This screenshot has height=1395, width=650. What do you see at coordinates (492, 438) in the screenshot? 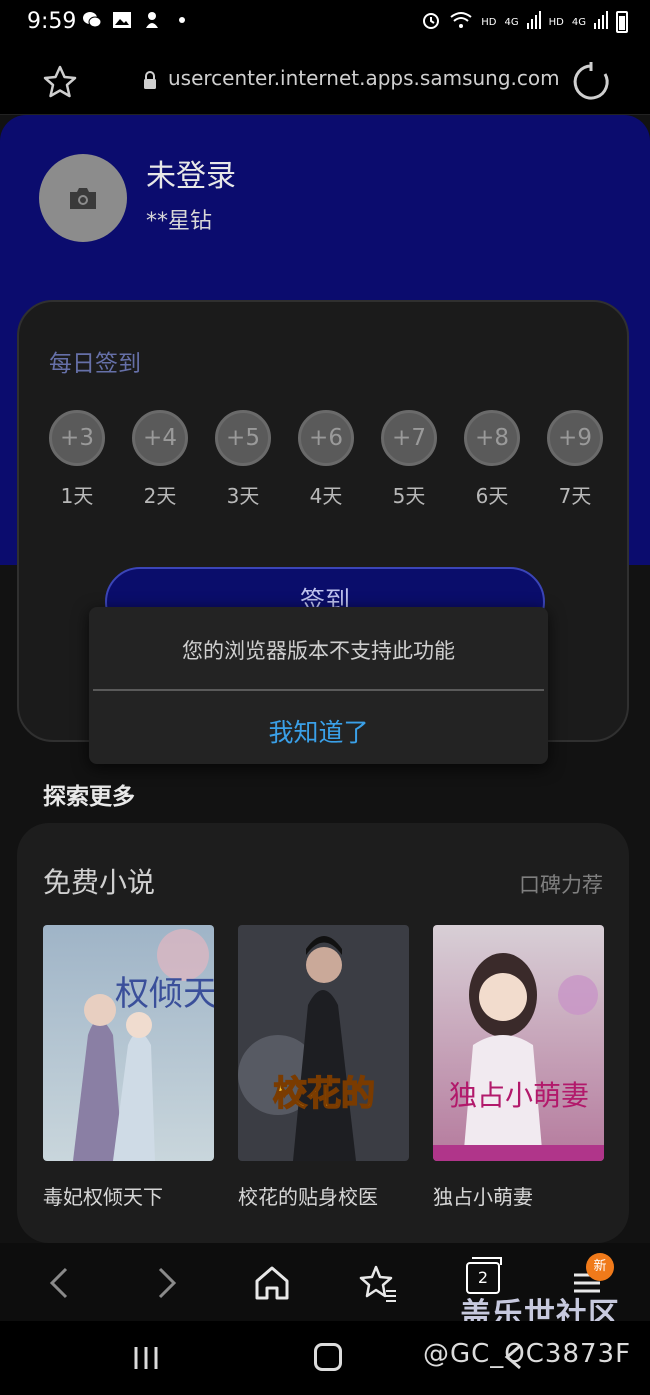
I see `day-reward: +8` at bounding box center [492, 438].